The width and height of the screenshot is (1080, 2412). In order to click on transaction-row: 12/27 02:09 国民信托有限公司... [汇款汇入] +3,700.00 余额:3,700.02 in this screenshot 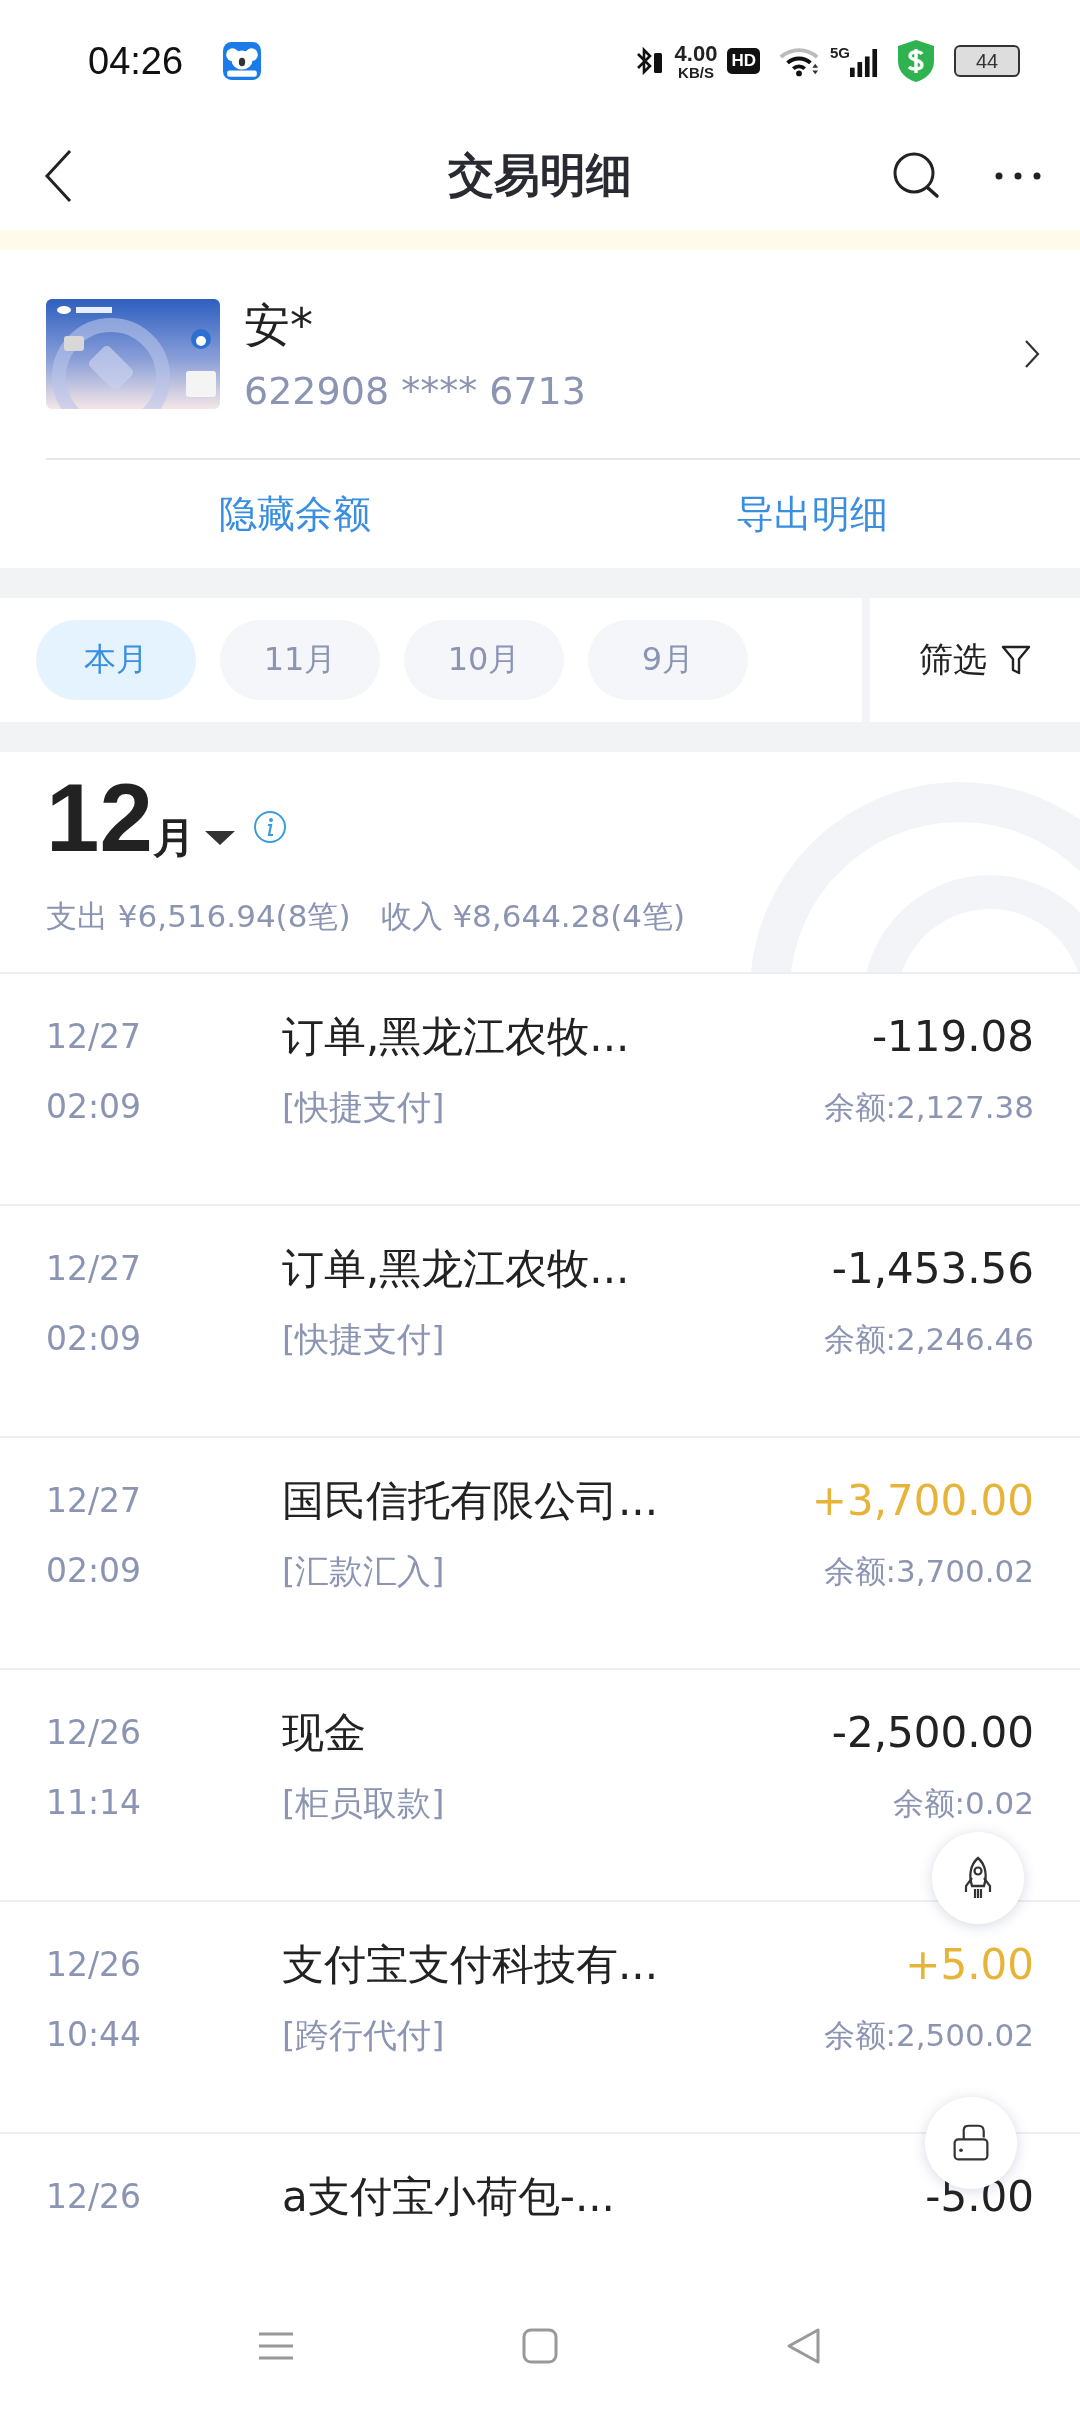, I will do `click(540, 1554)`.